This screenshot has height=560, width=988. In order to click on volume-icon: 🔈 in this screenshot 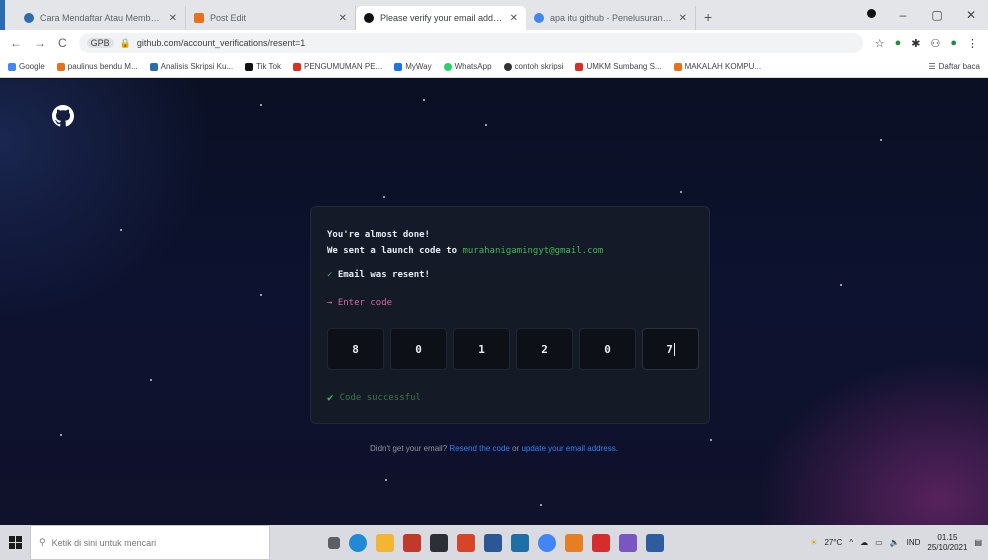, I will do `click(895, 542)`.